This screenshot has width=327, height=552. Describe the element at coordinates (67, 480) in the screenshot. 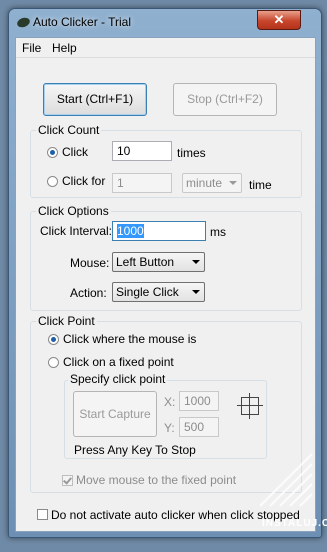

I see `move-mouse-checkbox` at that location.